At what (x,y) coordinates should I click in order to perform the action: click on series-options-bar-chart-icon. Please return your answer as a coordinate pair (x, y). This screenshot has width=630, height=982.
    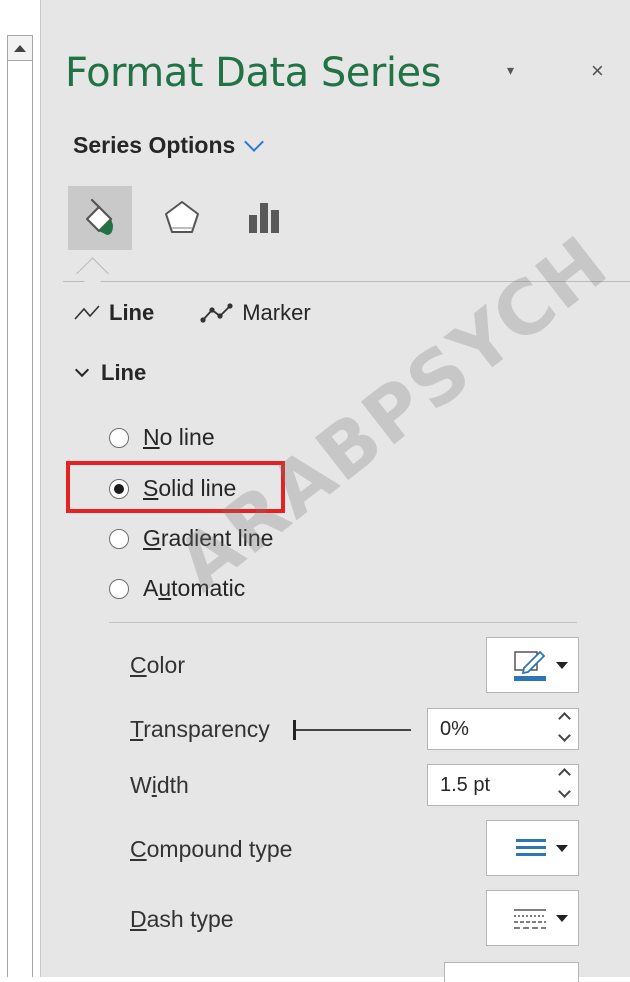
    Looking at the image, I should click on (264, 218).